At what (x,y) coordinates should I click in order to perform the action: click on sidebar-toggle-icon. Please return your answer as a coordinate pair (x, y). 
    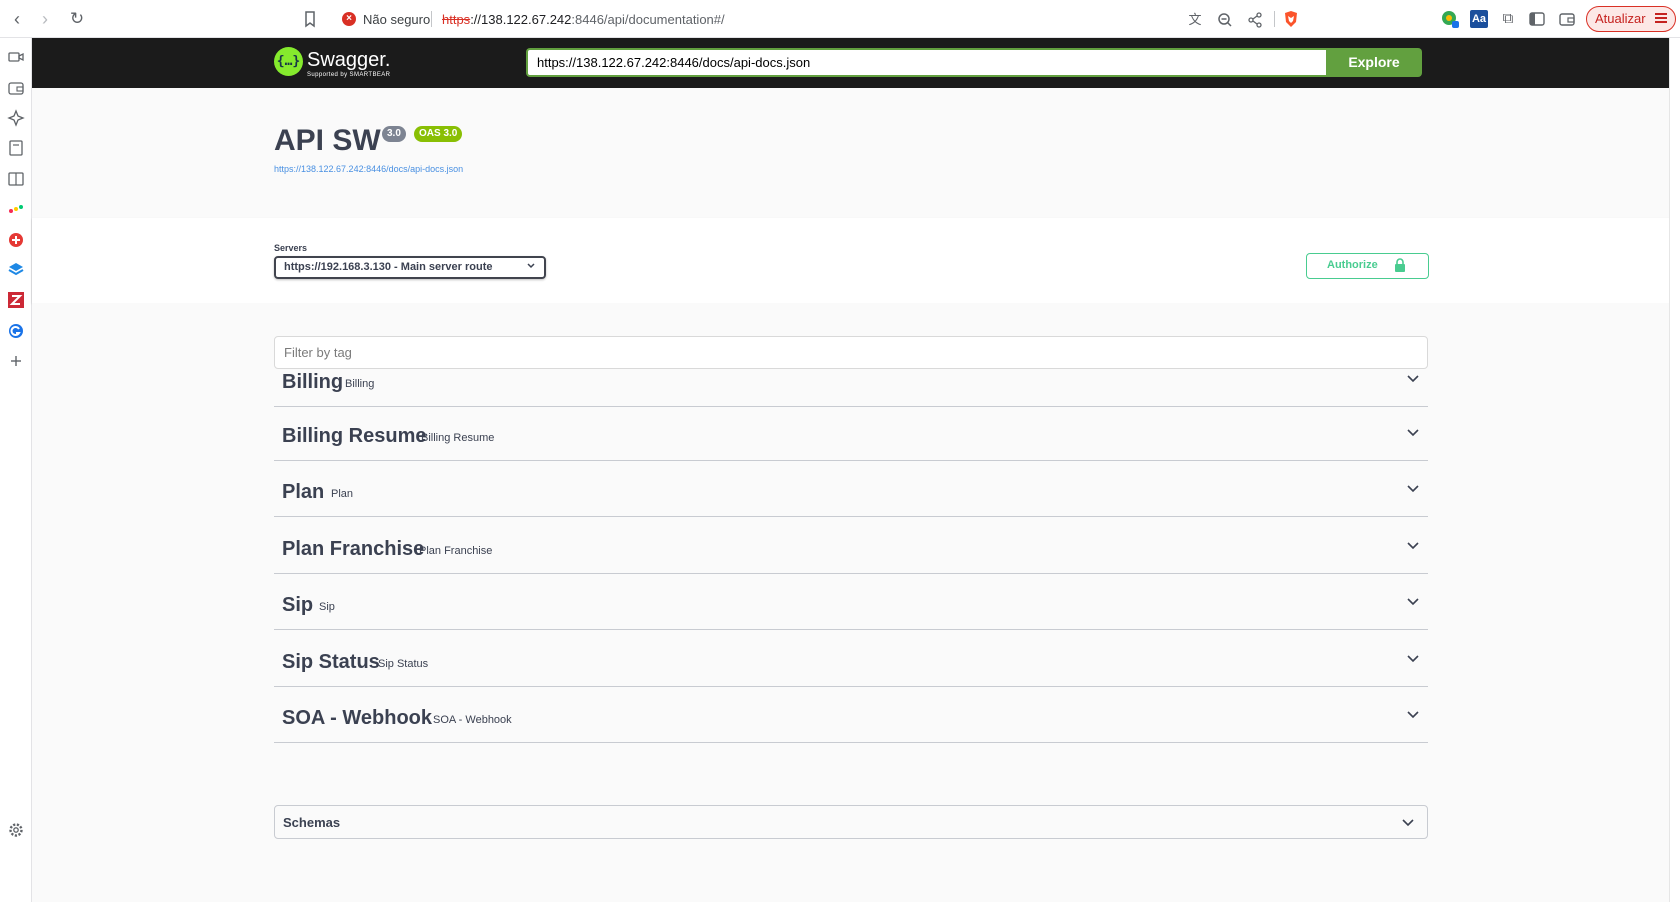
    Looking at the image, I should click on (1537, 19).